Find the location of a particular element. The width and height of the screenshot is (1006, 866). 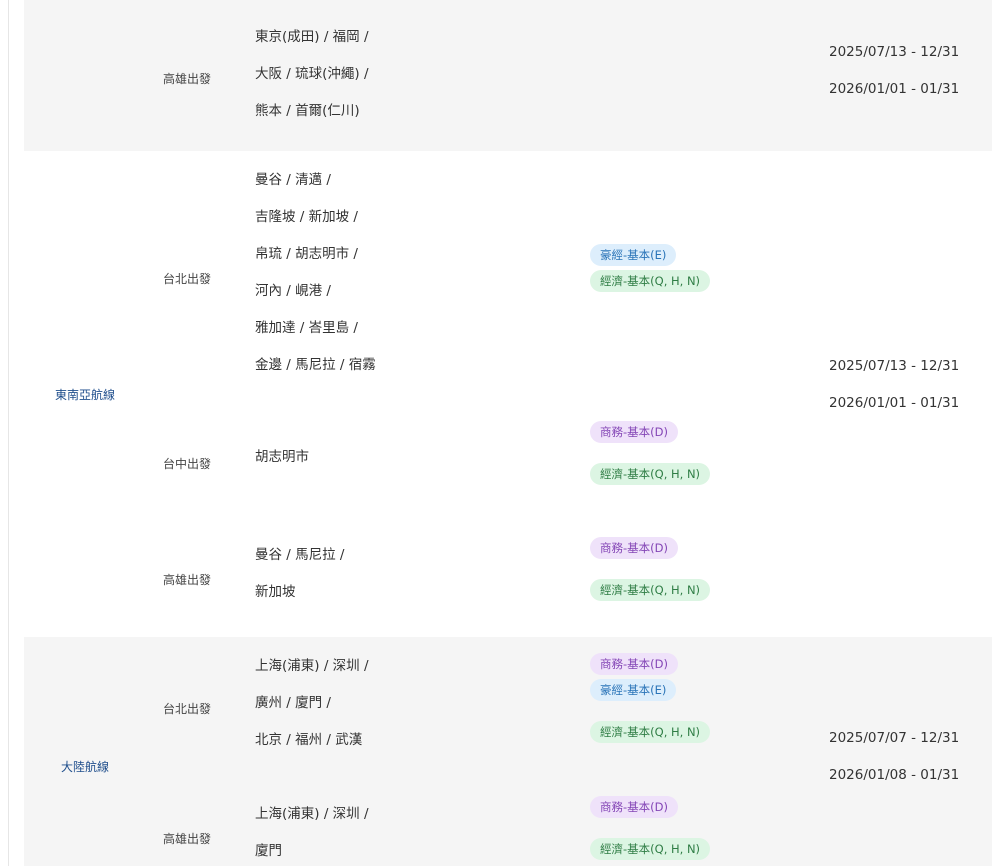

travel-date-range: 2026/01/08 - 01/31 is located at coordinates (894, 775).